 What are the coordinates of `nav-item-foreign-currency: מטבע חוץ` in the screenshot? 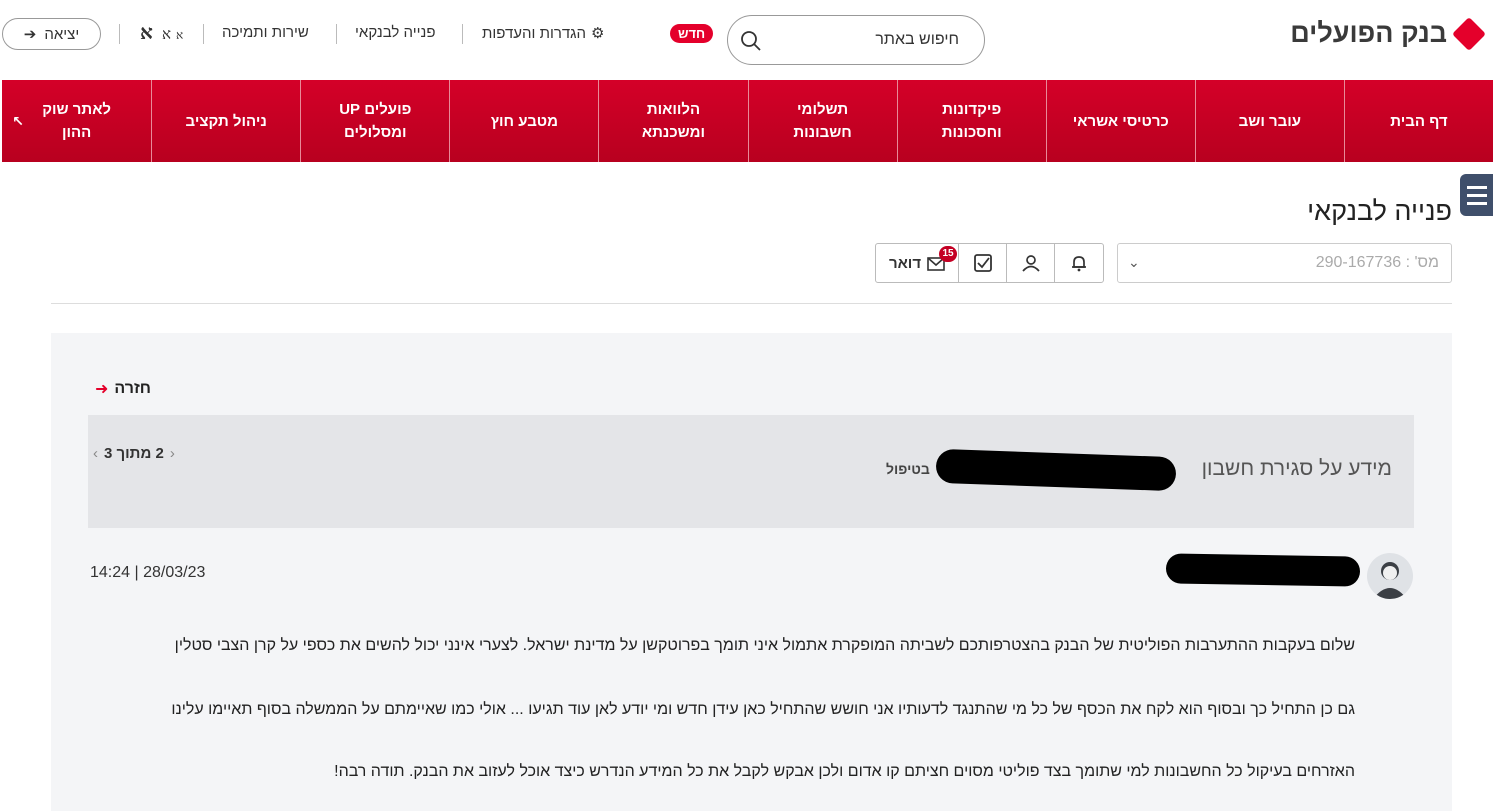 It's located at (523, 121).